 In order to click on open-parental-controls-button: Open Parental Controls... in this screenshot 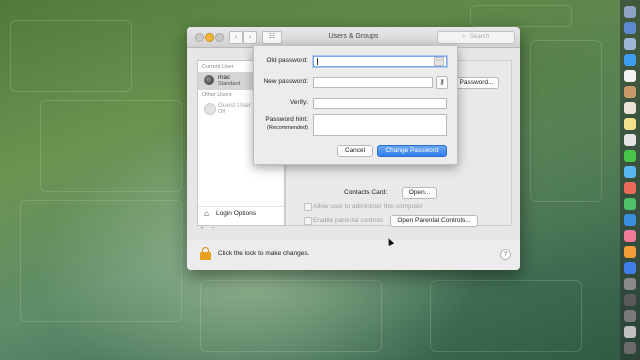, I will do `click(434, 221)`.